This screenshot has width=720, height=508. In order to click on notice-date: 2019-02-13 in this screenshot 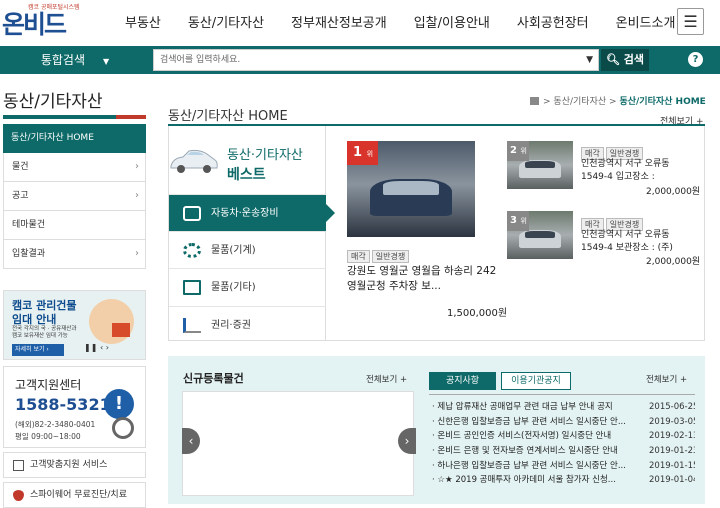, I will do `click(672, 436)`.